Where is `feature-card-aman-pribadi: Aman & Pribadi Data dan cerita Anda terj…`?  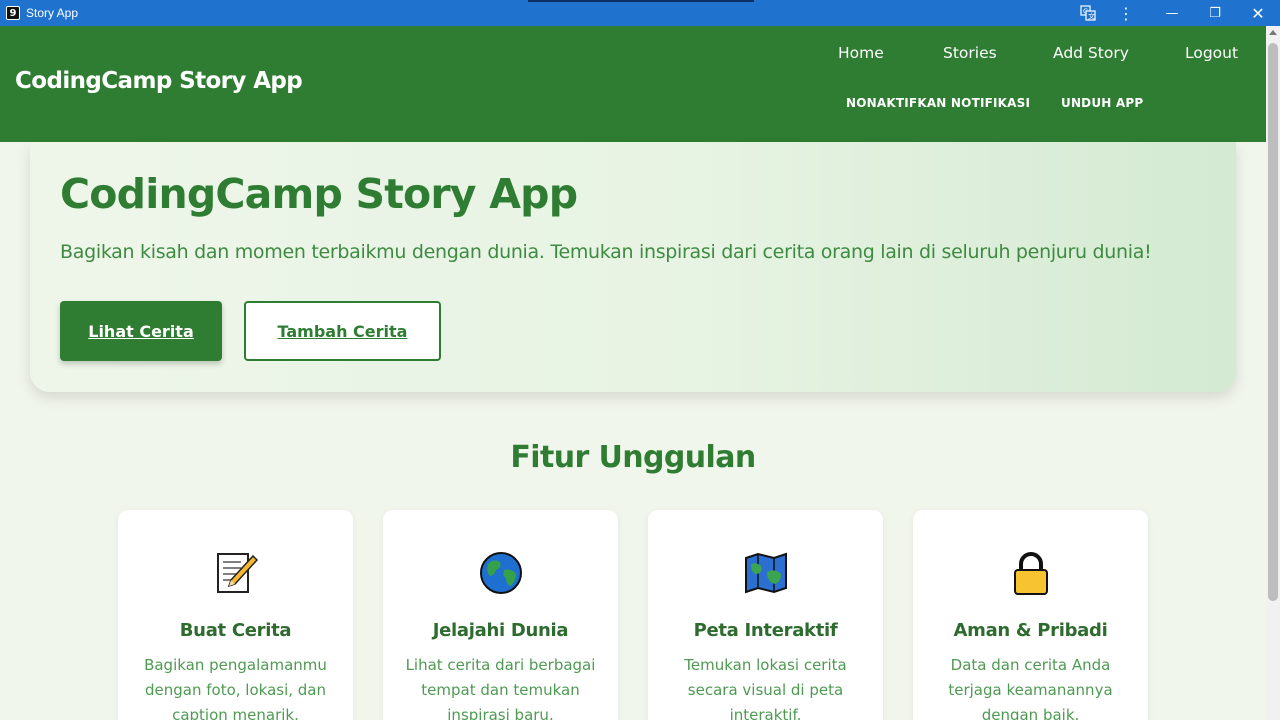
feature-card-aman-pribadi: Aman & Pribadi Data dan cerita Anda terj… is located at coordinates (1030, 615).